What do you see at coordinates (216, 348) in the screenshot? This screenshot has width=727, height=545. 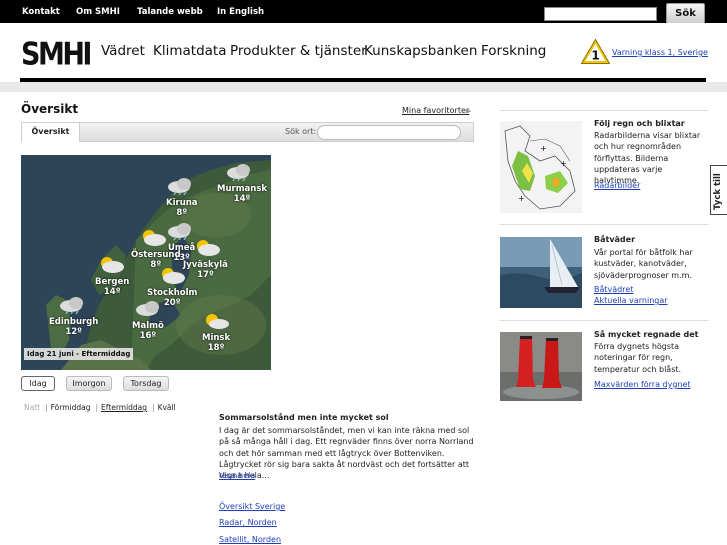 I see `city-temp: 18º` at bounding box center [216, 348].